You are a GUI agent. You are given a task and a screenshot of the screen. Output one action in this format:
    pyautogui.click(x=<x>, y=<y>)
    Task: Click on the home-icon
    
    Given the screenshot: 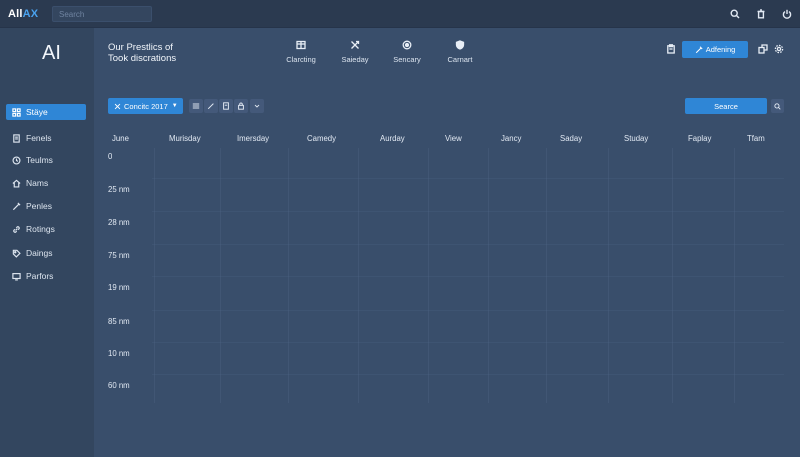 What is the action you would take?
    pyautogui.click(x=16, y=183)
    